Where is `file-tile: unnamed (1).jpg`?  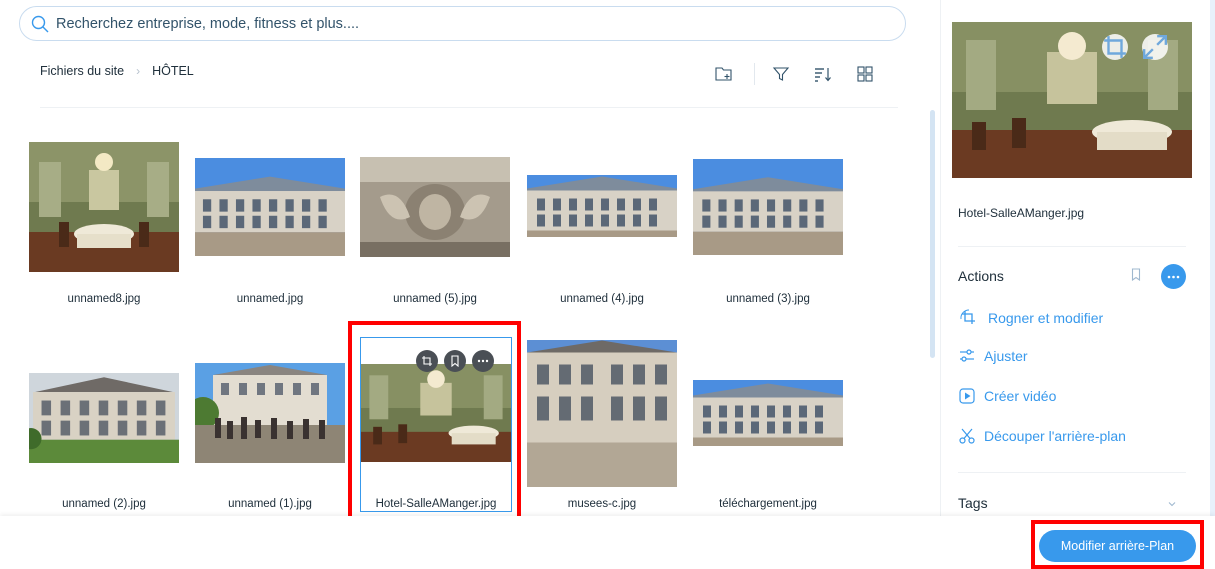 file-tile: unnamed (1).jpg is located at coordinates (270, 427).